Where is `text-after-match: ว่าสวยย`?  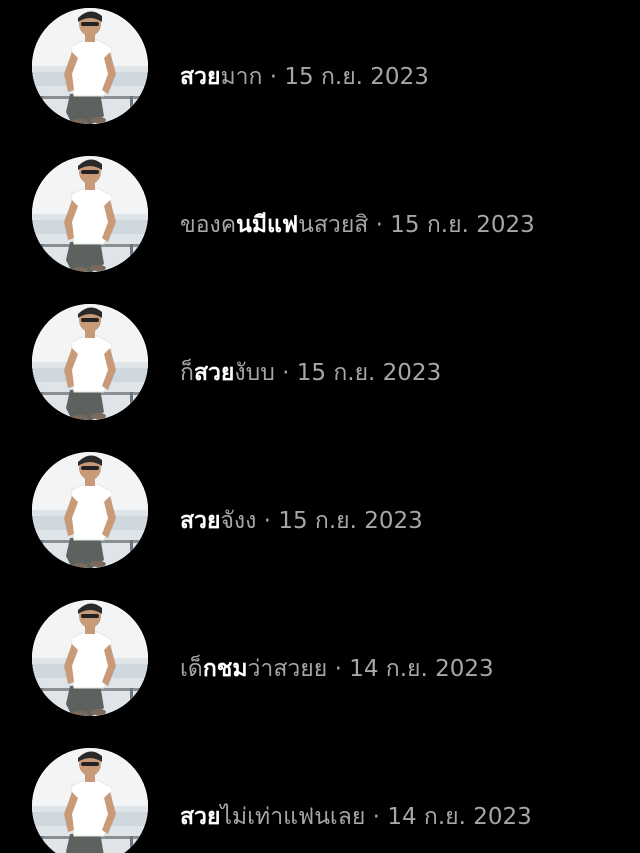 text-after-match: ว่าสวยย is located at coordinates (287, 669).